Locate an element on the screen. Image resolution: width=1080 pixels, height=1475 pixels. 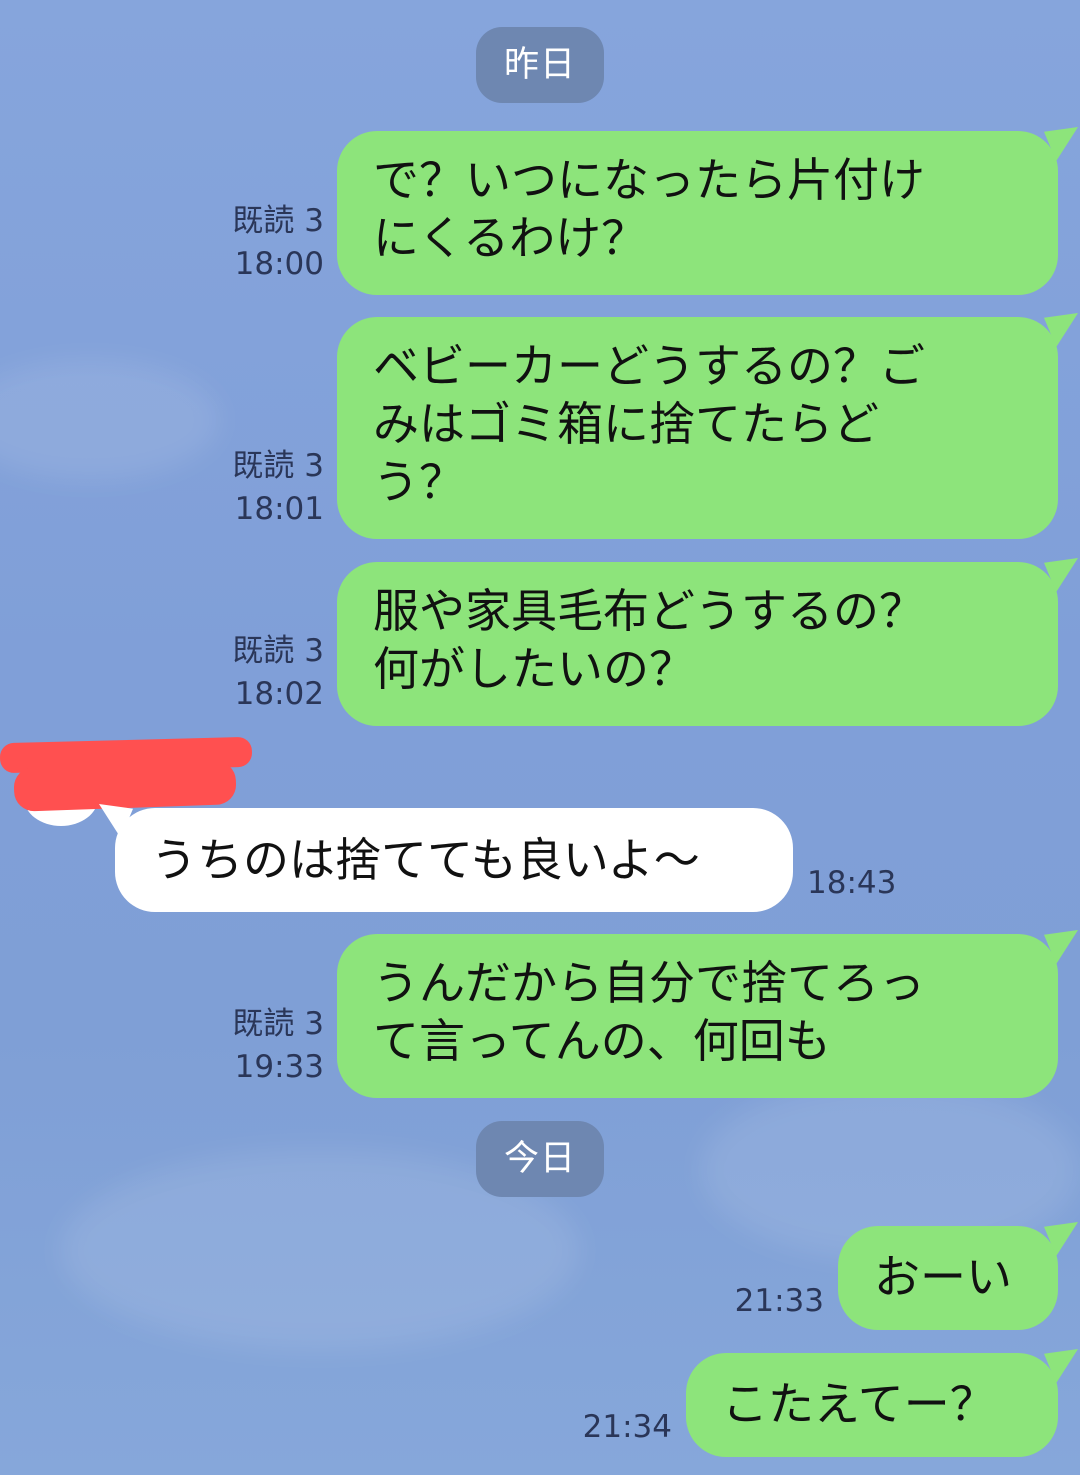
message-time: 21:33 is located at coordinates (779, 1301).